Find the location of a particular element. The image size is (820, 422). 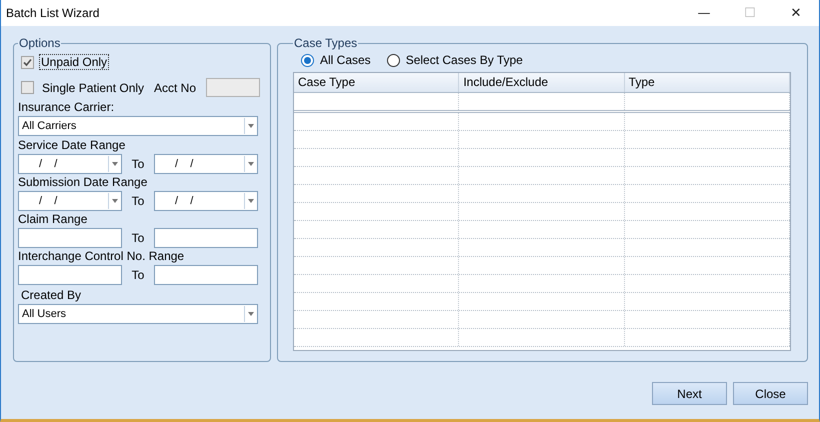

column-header: Include/Exclude is located at coordinates (542, 82).